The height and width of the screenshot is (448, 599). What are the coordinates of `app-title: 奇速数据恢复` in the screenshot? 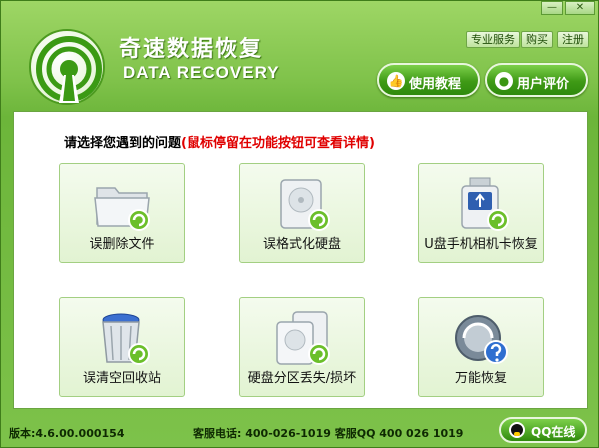 It's located at (191, 49).